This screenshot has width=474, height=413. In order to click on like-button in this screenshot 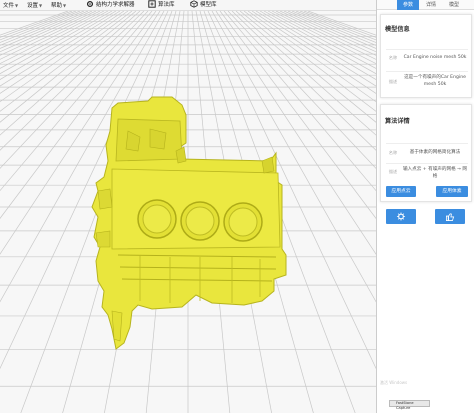, I will do `click(450, 216)`.